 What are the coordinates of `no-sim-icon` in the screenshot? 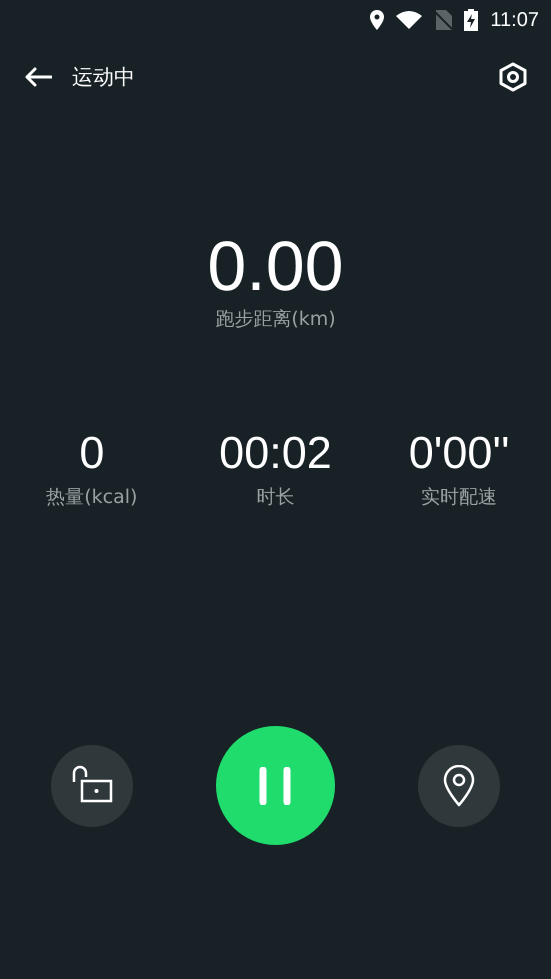 It's located at (443, 20).